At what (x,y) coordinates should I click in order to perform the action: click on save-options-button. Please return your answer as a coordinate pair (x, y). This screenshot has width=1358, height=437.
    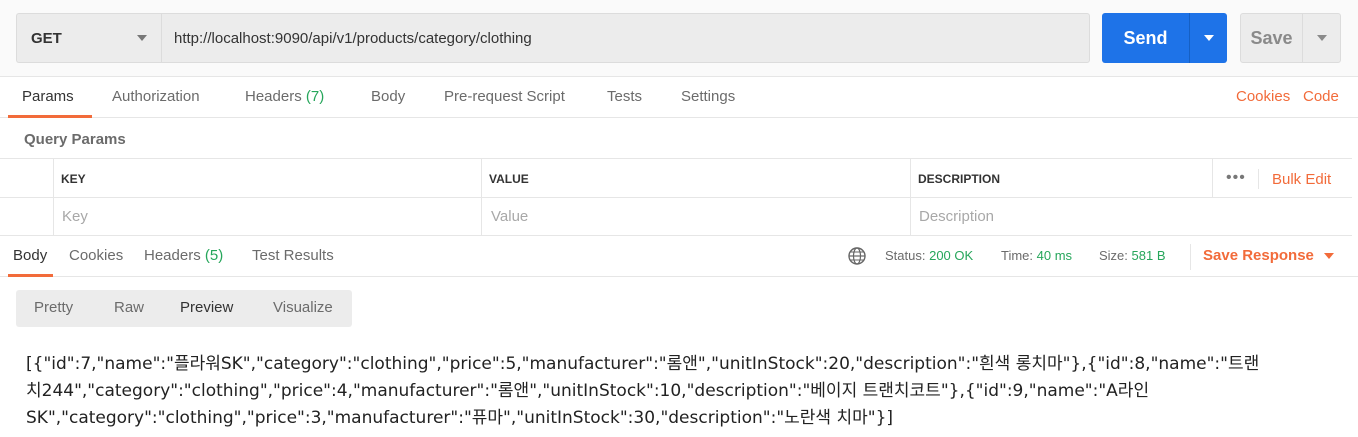
    Looking at the image, I should click on (1321, 38).